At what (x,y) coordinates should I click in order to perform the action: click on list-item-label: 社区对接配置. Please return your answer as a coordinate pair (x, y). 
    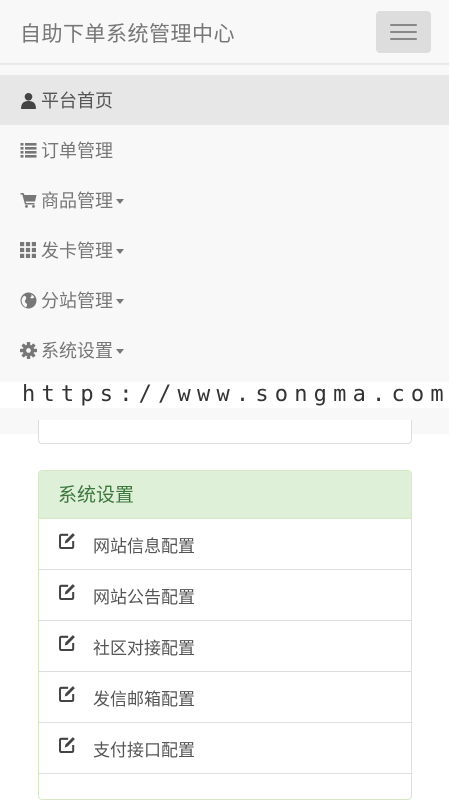
    Looking at the image, I should click on (144, 648).